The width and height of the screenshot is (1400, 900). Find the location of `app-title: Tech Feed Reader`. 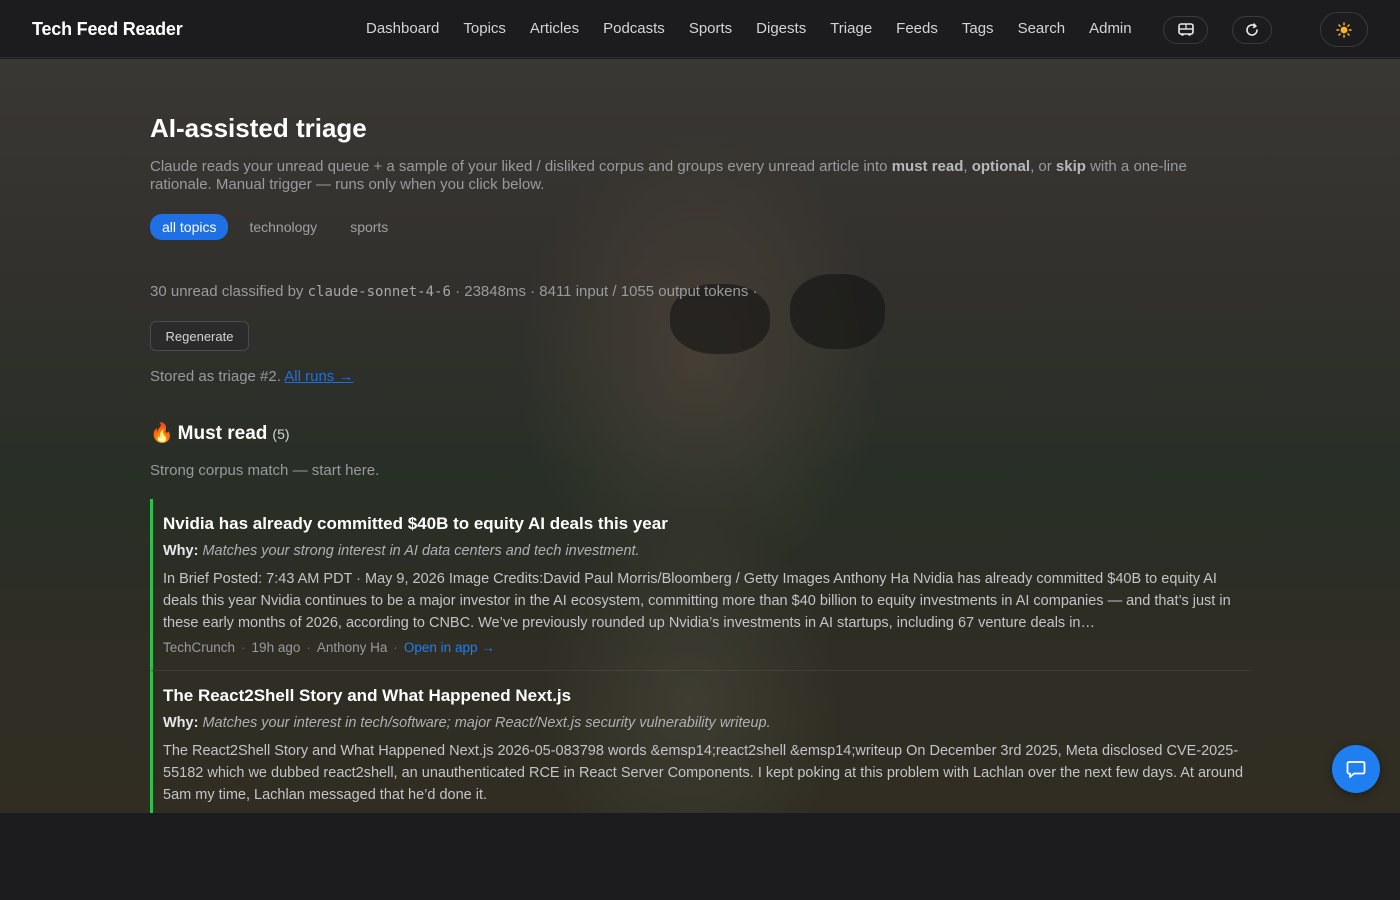

app-title: Tech Feed Reader is located at coordinates (107, 29).